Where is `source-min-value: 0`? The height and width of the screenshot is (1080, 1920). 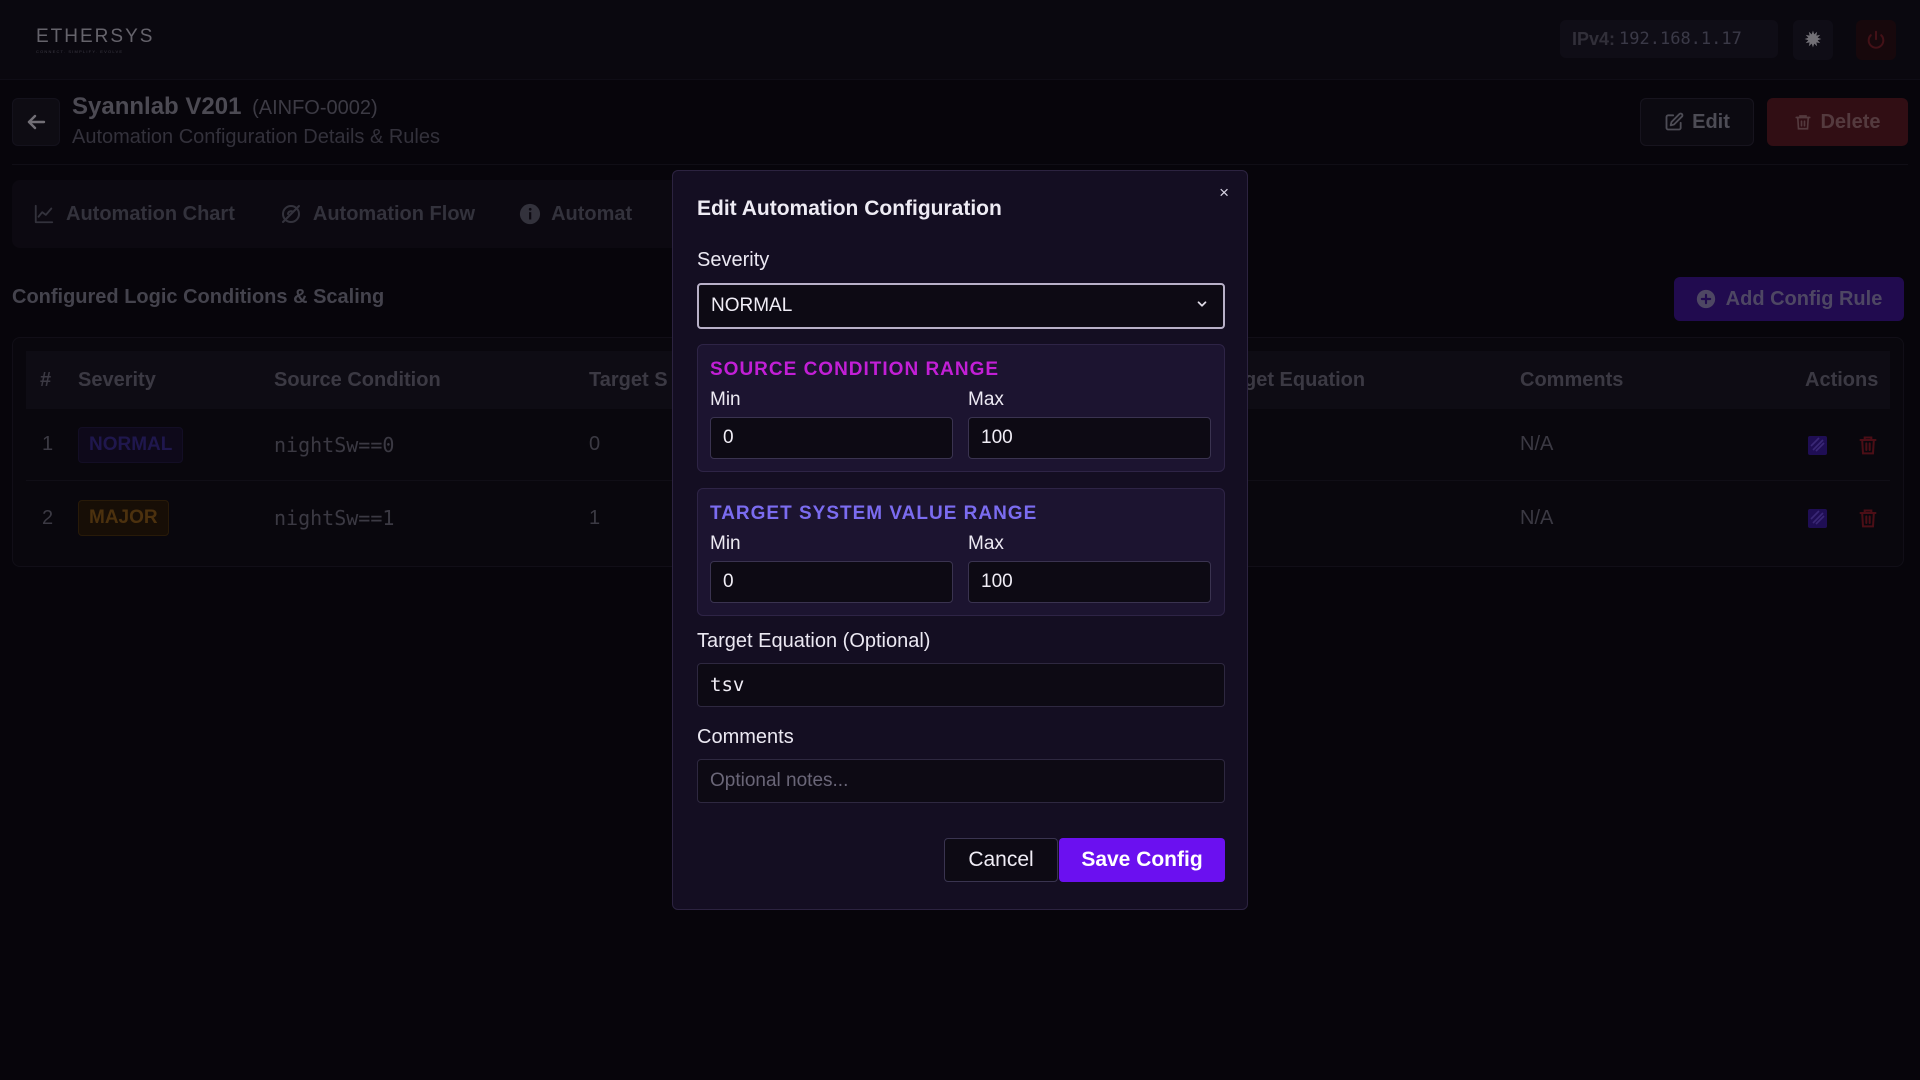 source-min-value: 0 is located at coordinates (728, 437).